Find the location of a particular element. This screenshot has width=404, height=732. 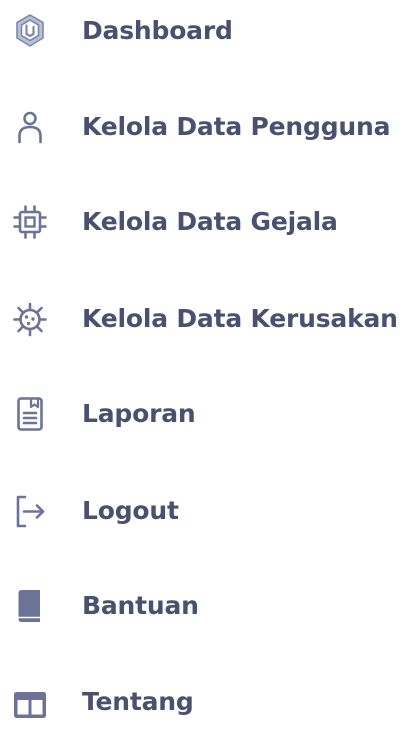

sidebar-item-laporan: Laporan is located at coordinates (202, 414).